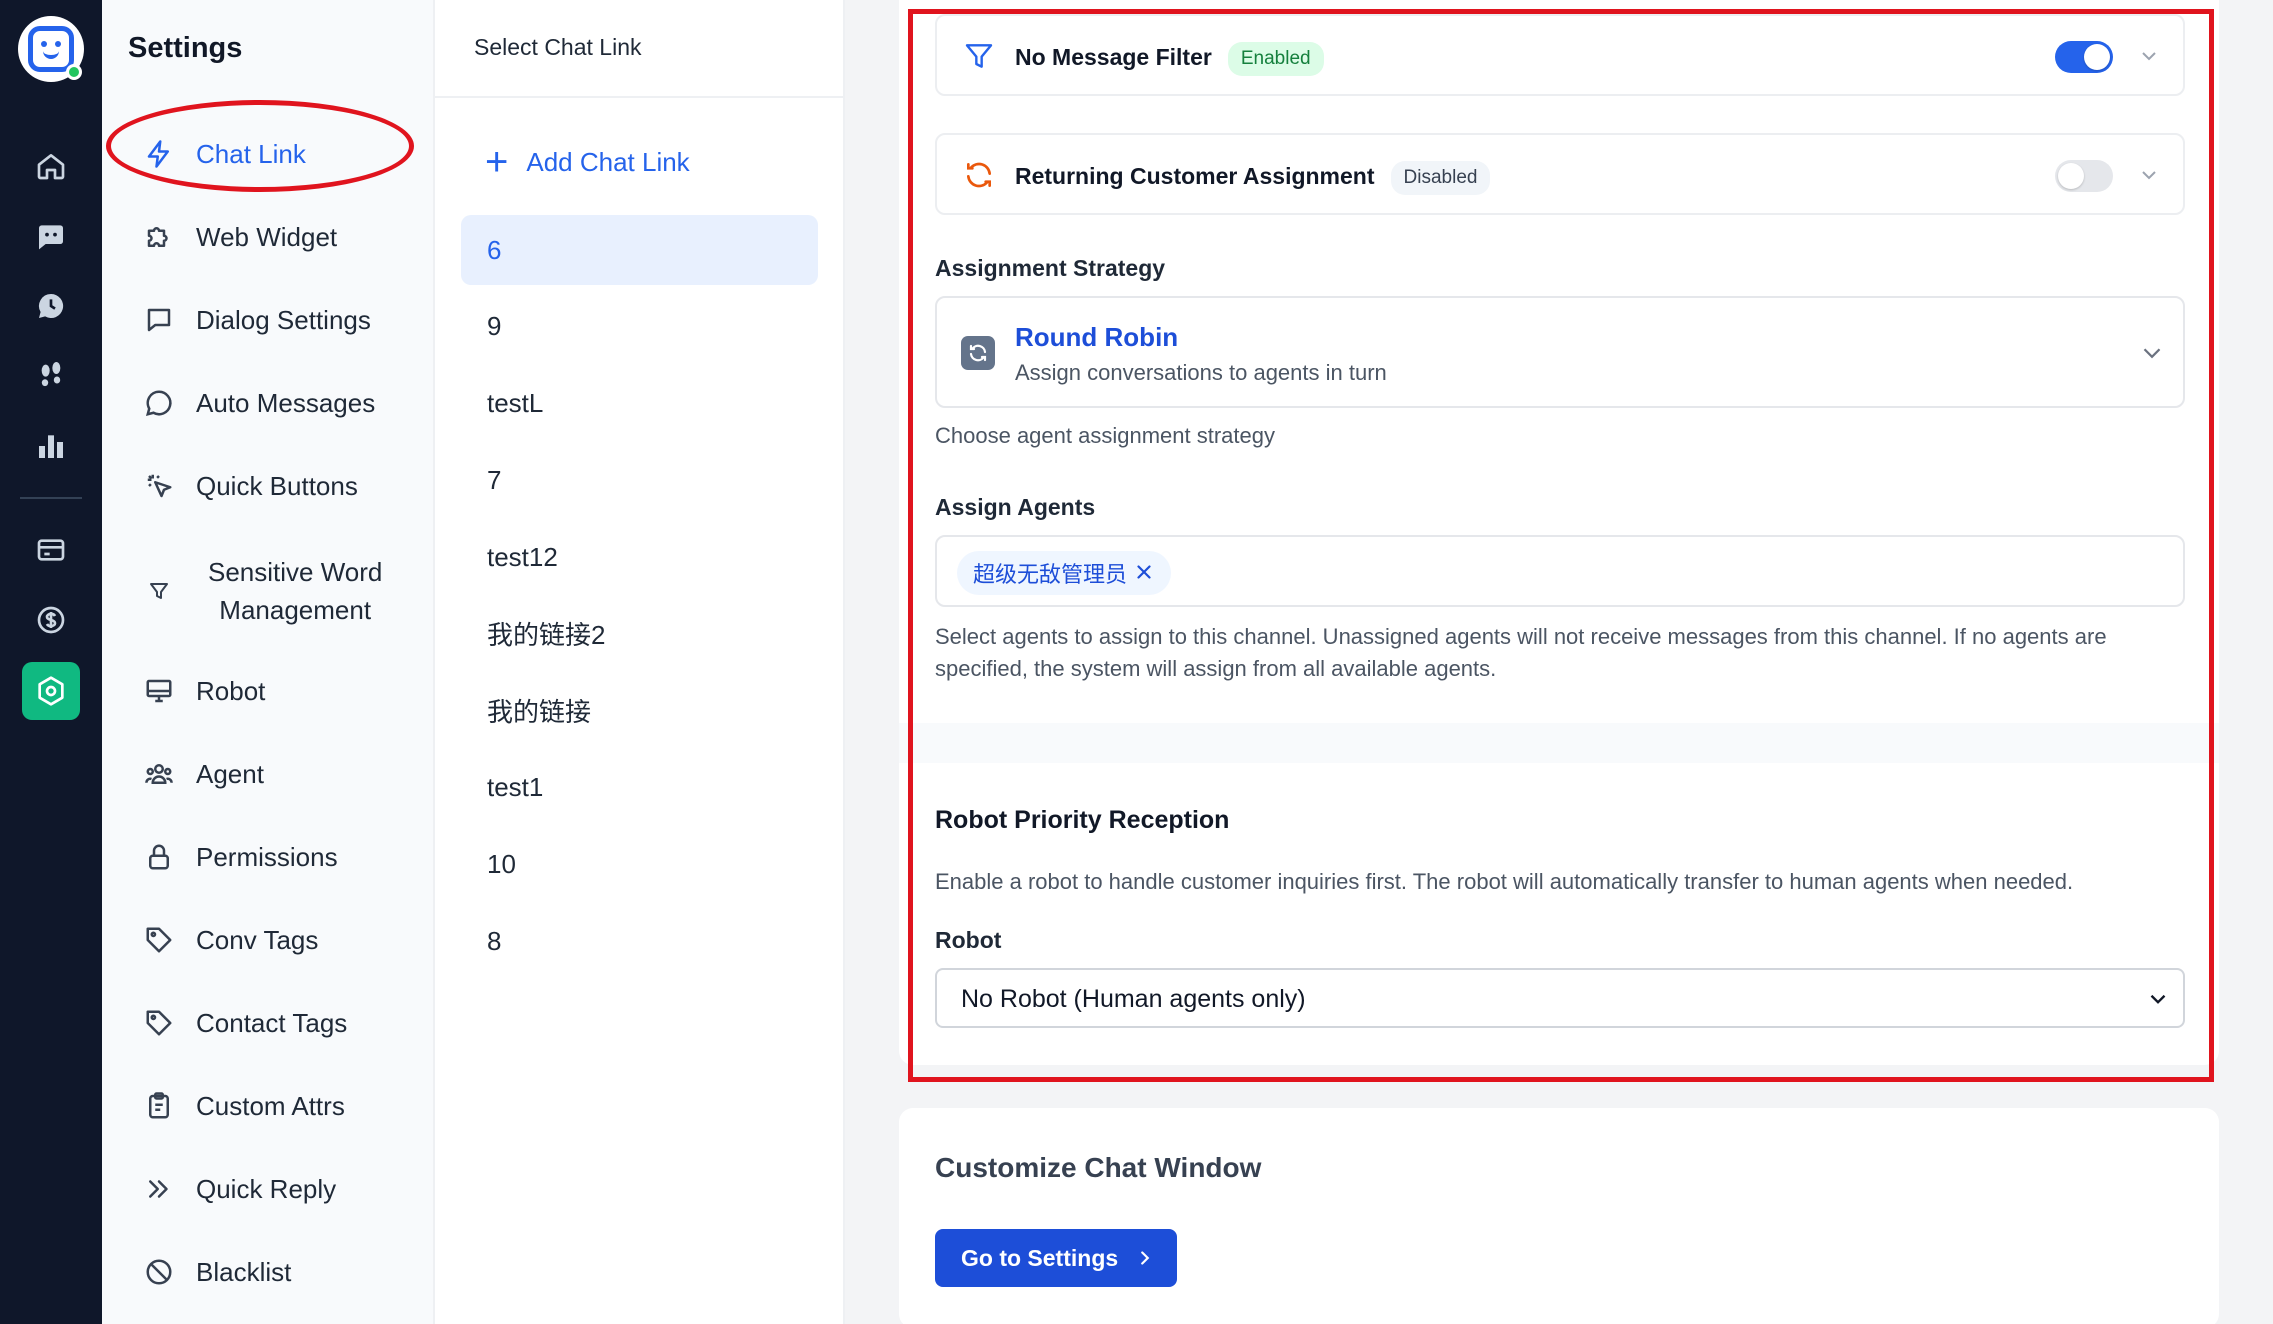 The width and height of the screenshot is (2273, 1324). What do you see at coordinates (159, 691) in the screenshot?
I see `monitor-icon` at bounding box center [159, 691].